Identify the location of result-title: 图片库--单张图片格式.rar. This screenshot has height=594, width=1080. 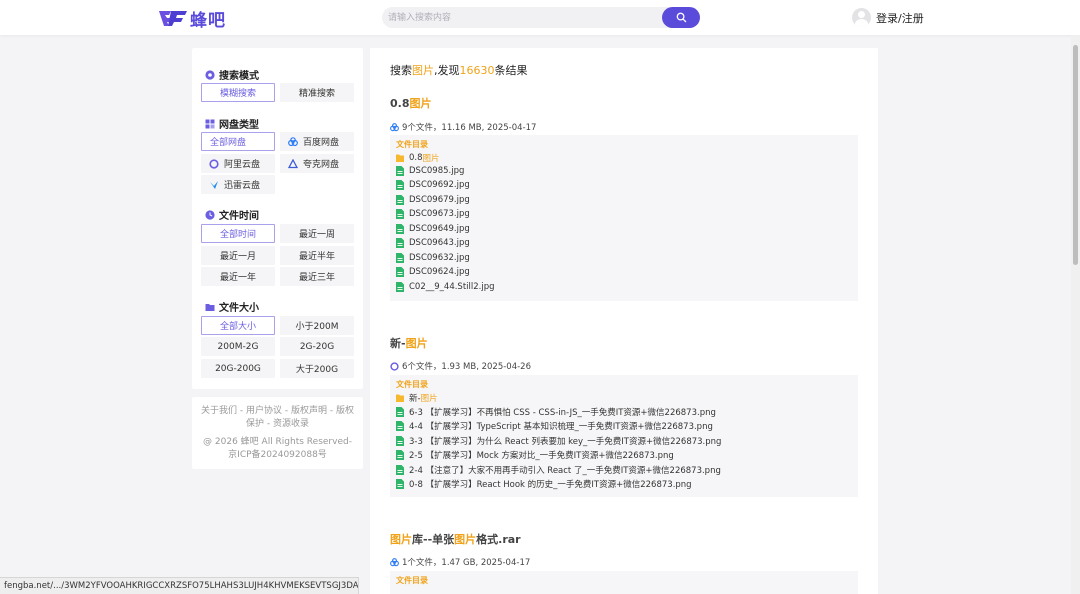
(455, 539).